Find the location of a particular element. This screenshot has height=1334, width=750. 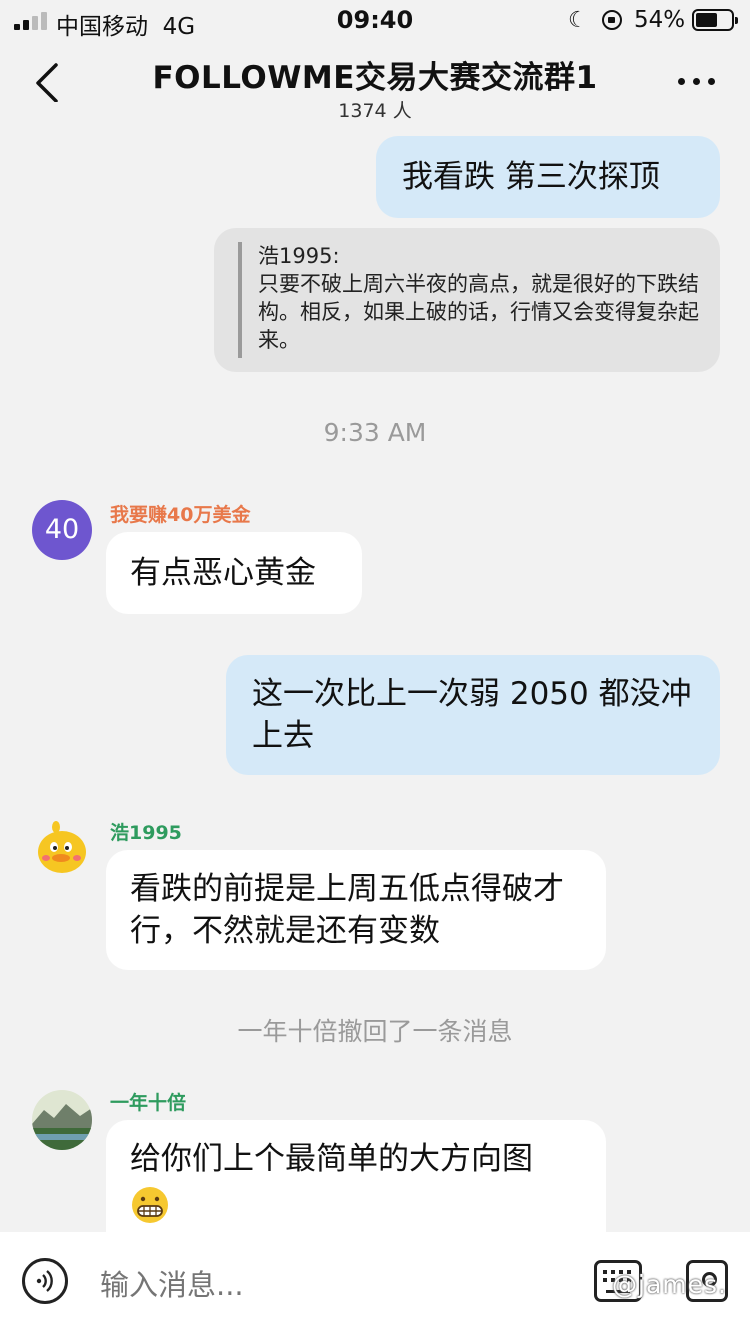

message-bubble-incoming: 给你们上个最简单的大方向图 is located at coordinates (356, 1176).